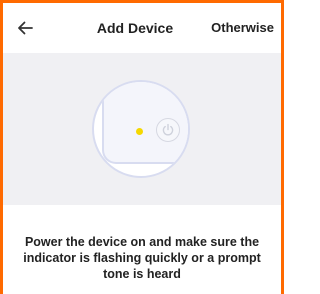  I want to click on top-bar: Add Device Otherwise, so click(142, 28).